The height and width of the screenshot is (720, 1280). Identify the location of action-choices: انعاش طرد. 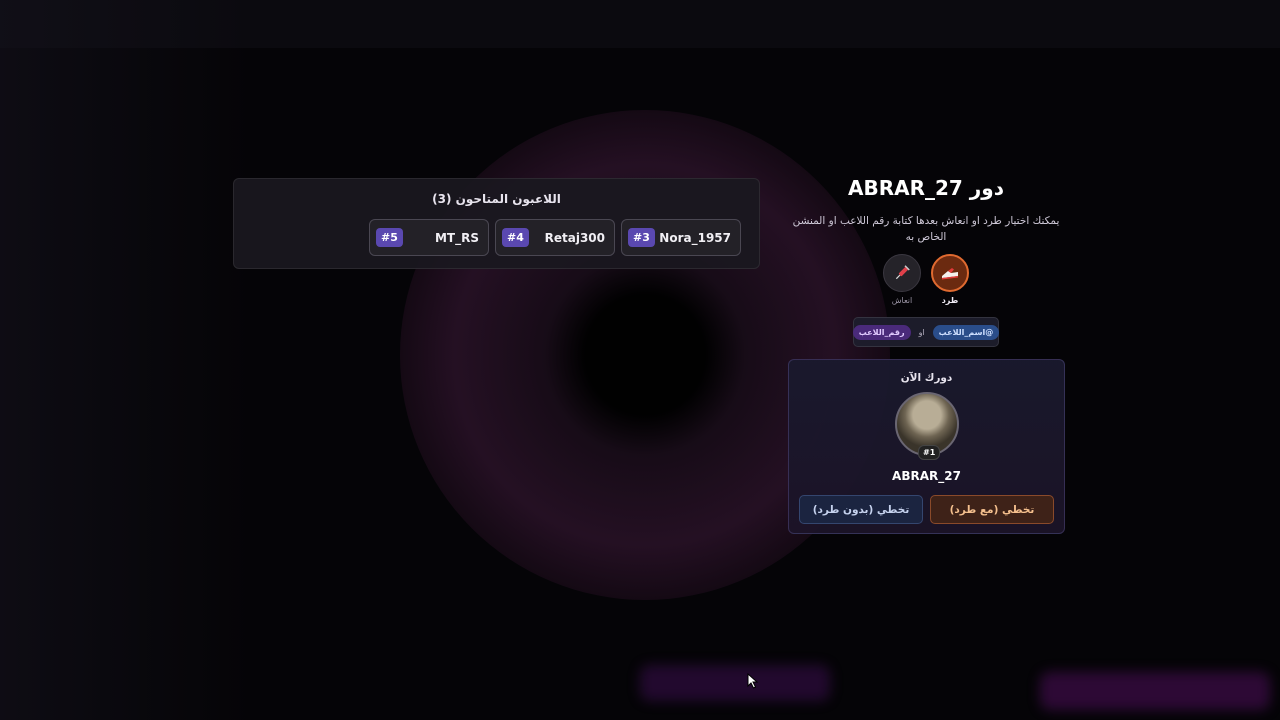
(926, 281).